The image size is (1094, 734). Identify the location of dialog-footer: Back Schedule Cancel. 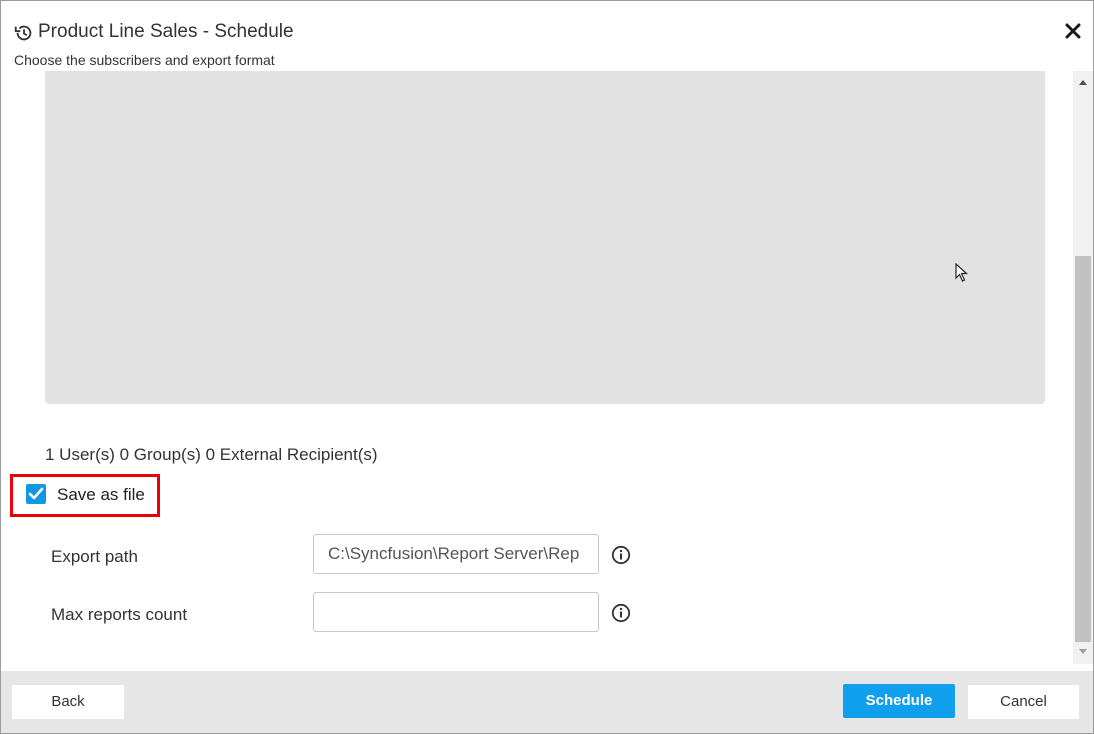
(547, 702).